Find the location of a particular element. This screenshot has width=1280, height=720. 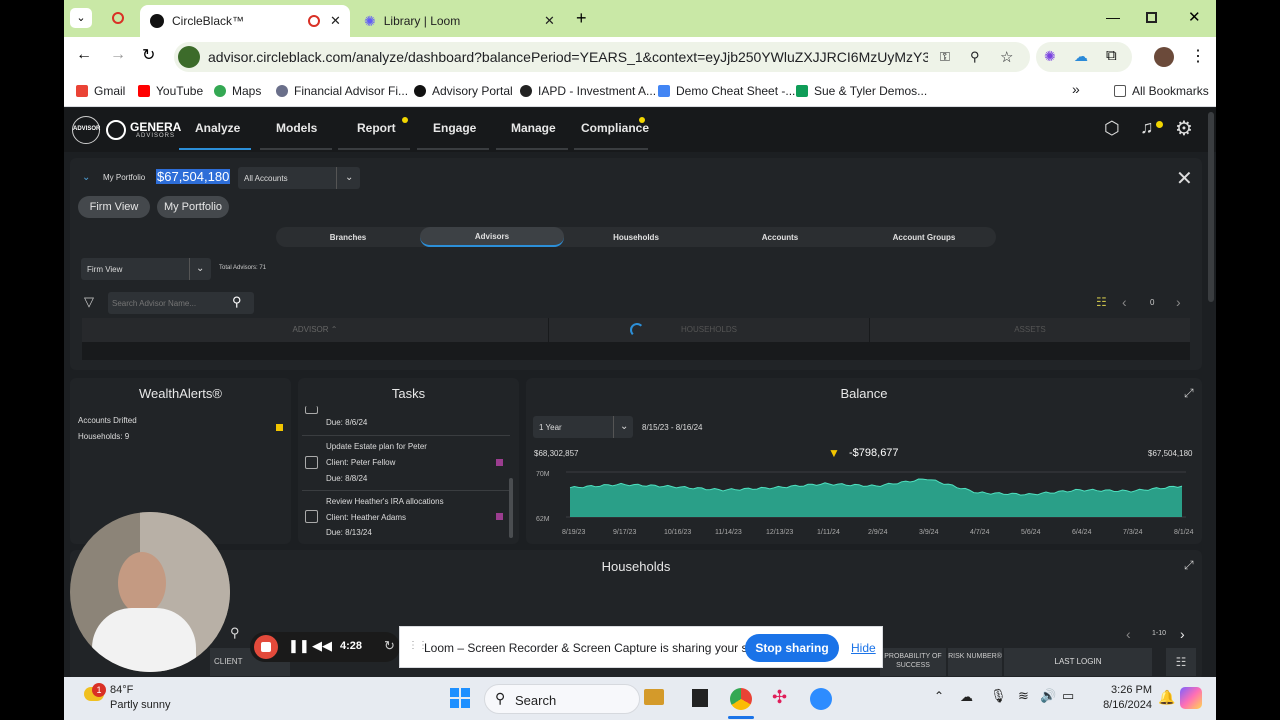

nav-manage: Manage is located at coordinates (533, 128).